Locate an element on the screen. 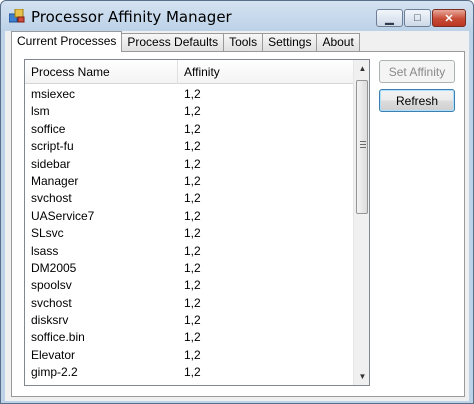 The height and width of the screenshot is (404, 474). close-icon: ✕ is located at coordinates (449, 18).